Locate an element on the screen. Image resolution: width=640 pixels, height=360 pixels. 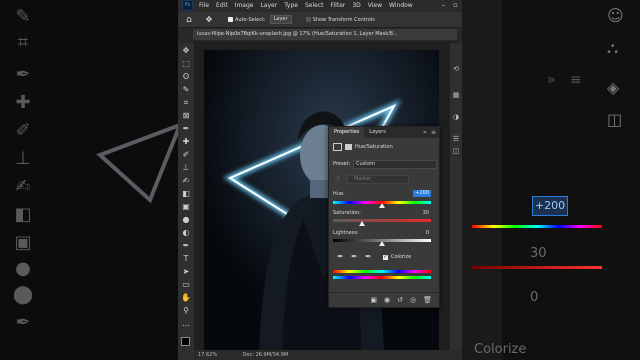
menu-edit: Edit is located at coordinates (222, 5).